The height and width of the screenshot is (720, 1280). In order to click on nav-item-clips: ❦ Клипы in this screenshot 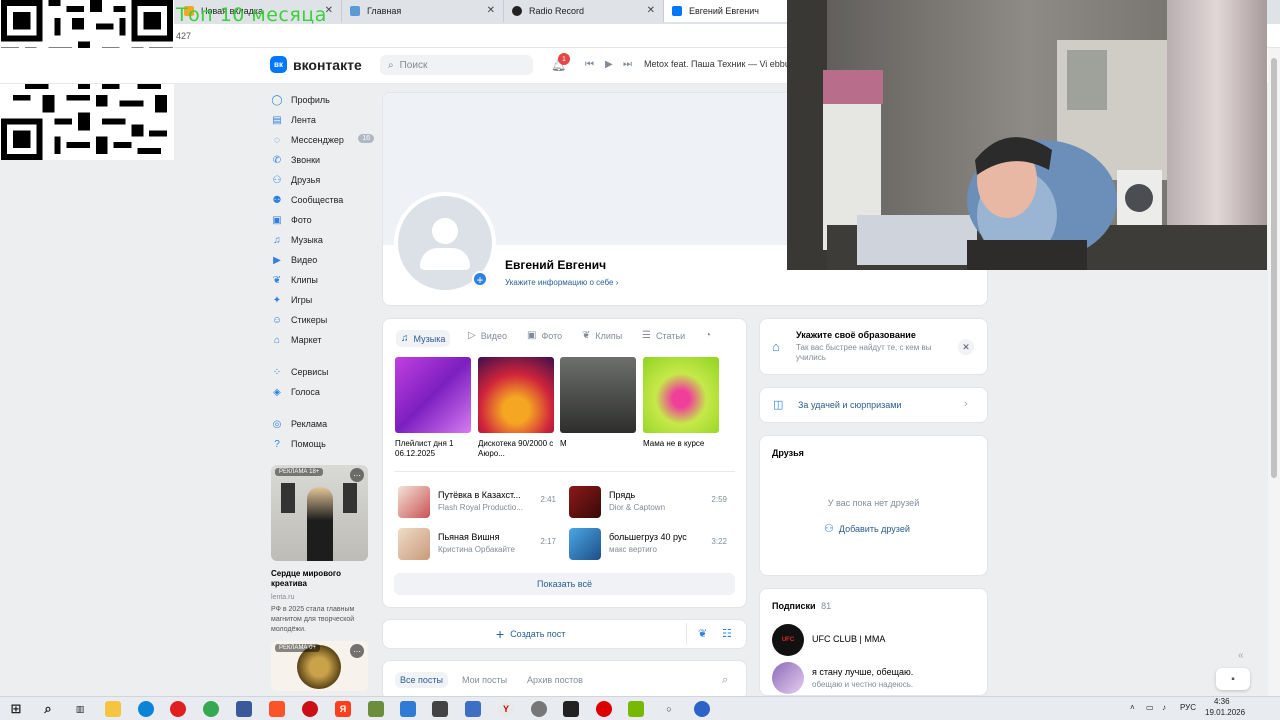, I will do `click(325, 280)`.